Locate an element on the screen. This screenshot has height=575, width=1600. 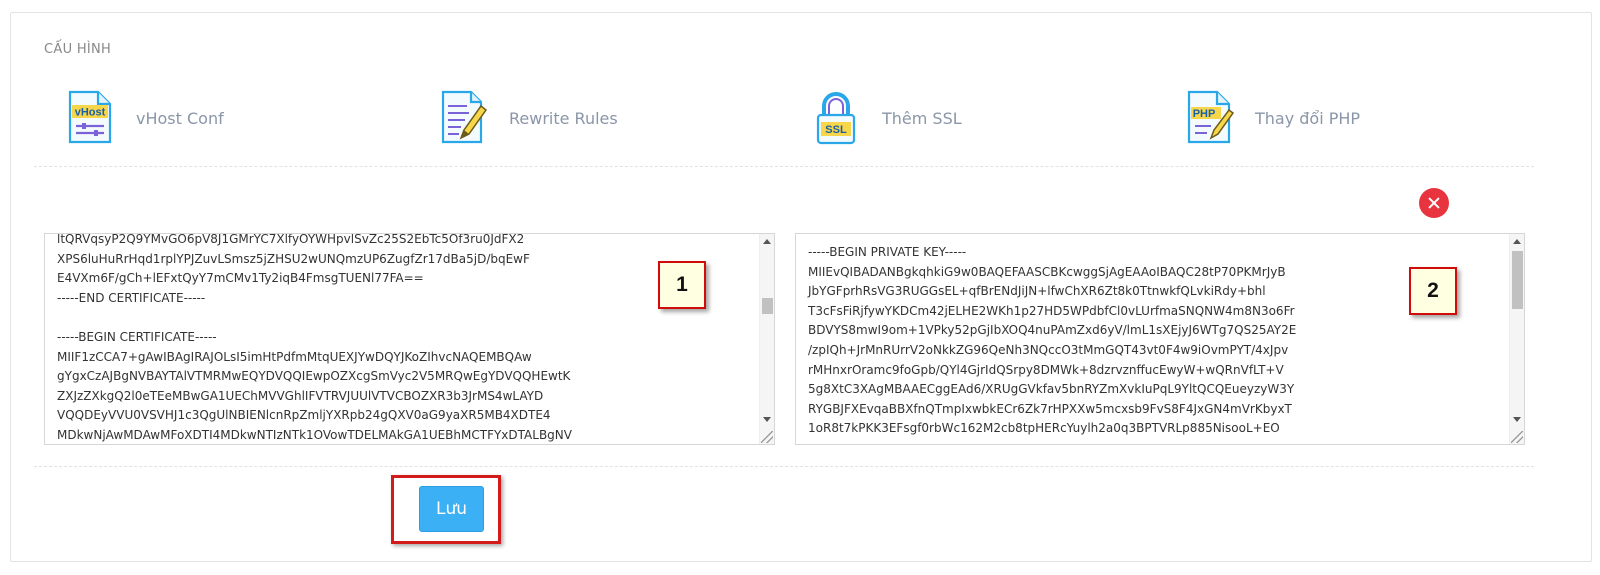
ssl-icon-text: SSL is located at coordinates (836, 130).